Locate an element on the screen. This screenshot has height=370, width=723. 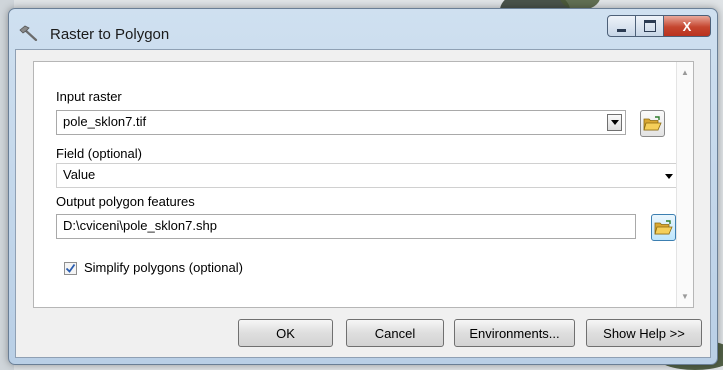
maximize-button is located at coordinates (650, 26).